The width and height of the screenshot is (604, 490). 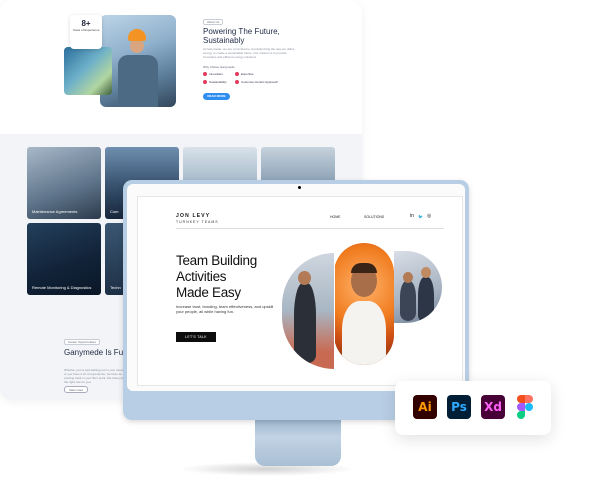 I want to click on feature-item: Innovation, so click(x=213, y=74).